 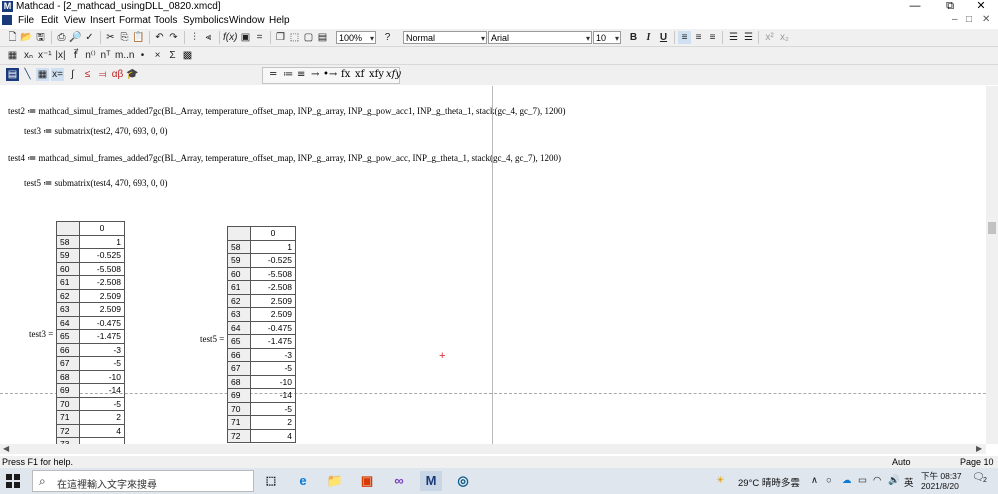 What do you see at coordinates (356, 37) in the screenshot?
I see `zoom-select: 100% ▾` at bounding box center [356, 37].